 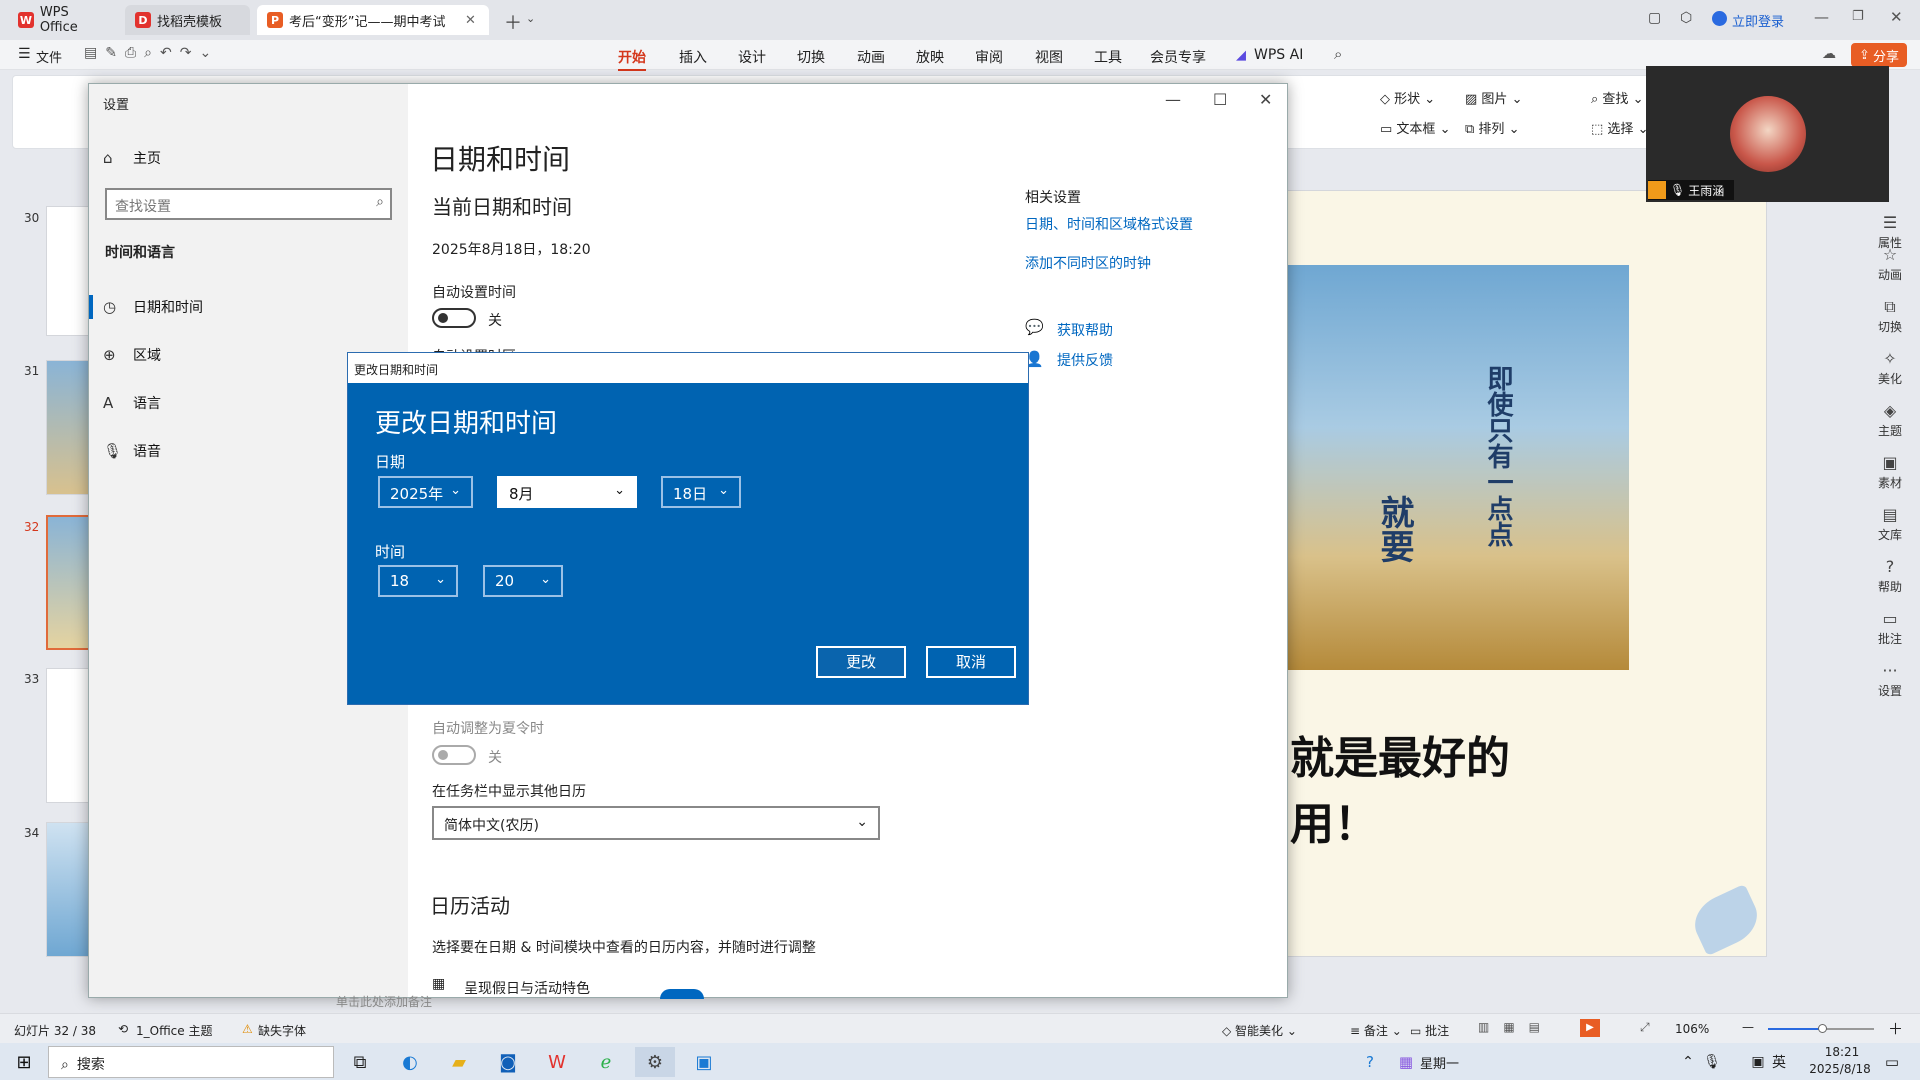 I want to click on nav-home: ⌂ 主页, so click(x=132, y=158).